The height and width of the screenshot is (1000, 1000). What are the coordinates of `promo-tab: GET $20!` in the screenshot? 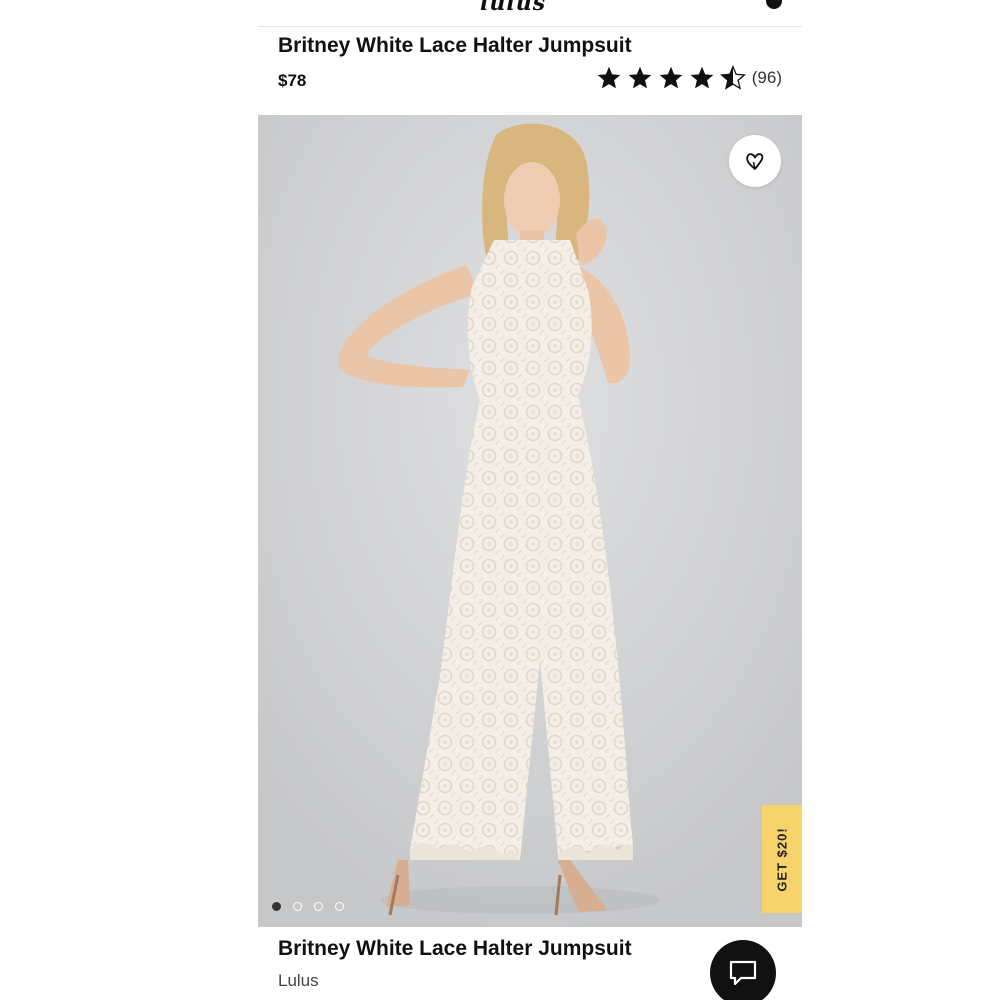 It's located at (782, 859).